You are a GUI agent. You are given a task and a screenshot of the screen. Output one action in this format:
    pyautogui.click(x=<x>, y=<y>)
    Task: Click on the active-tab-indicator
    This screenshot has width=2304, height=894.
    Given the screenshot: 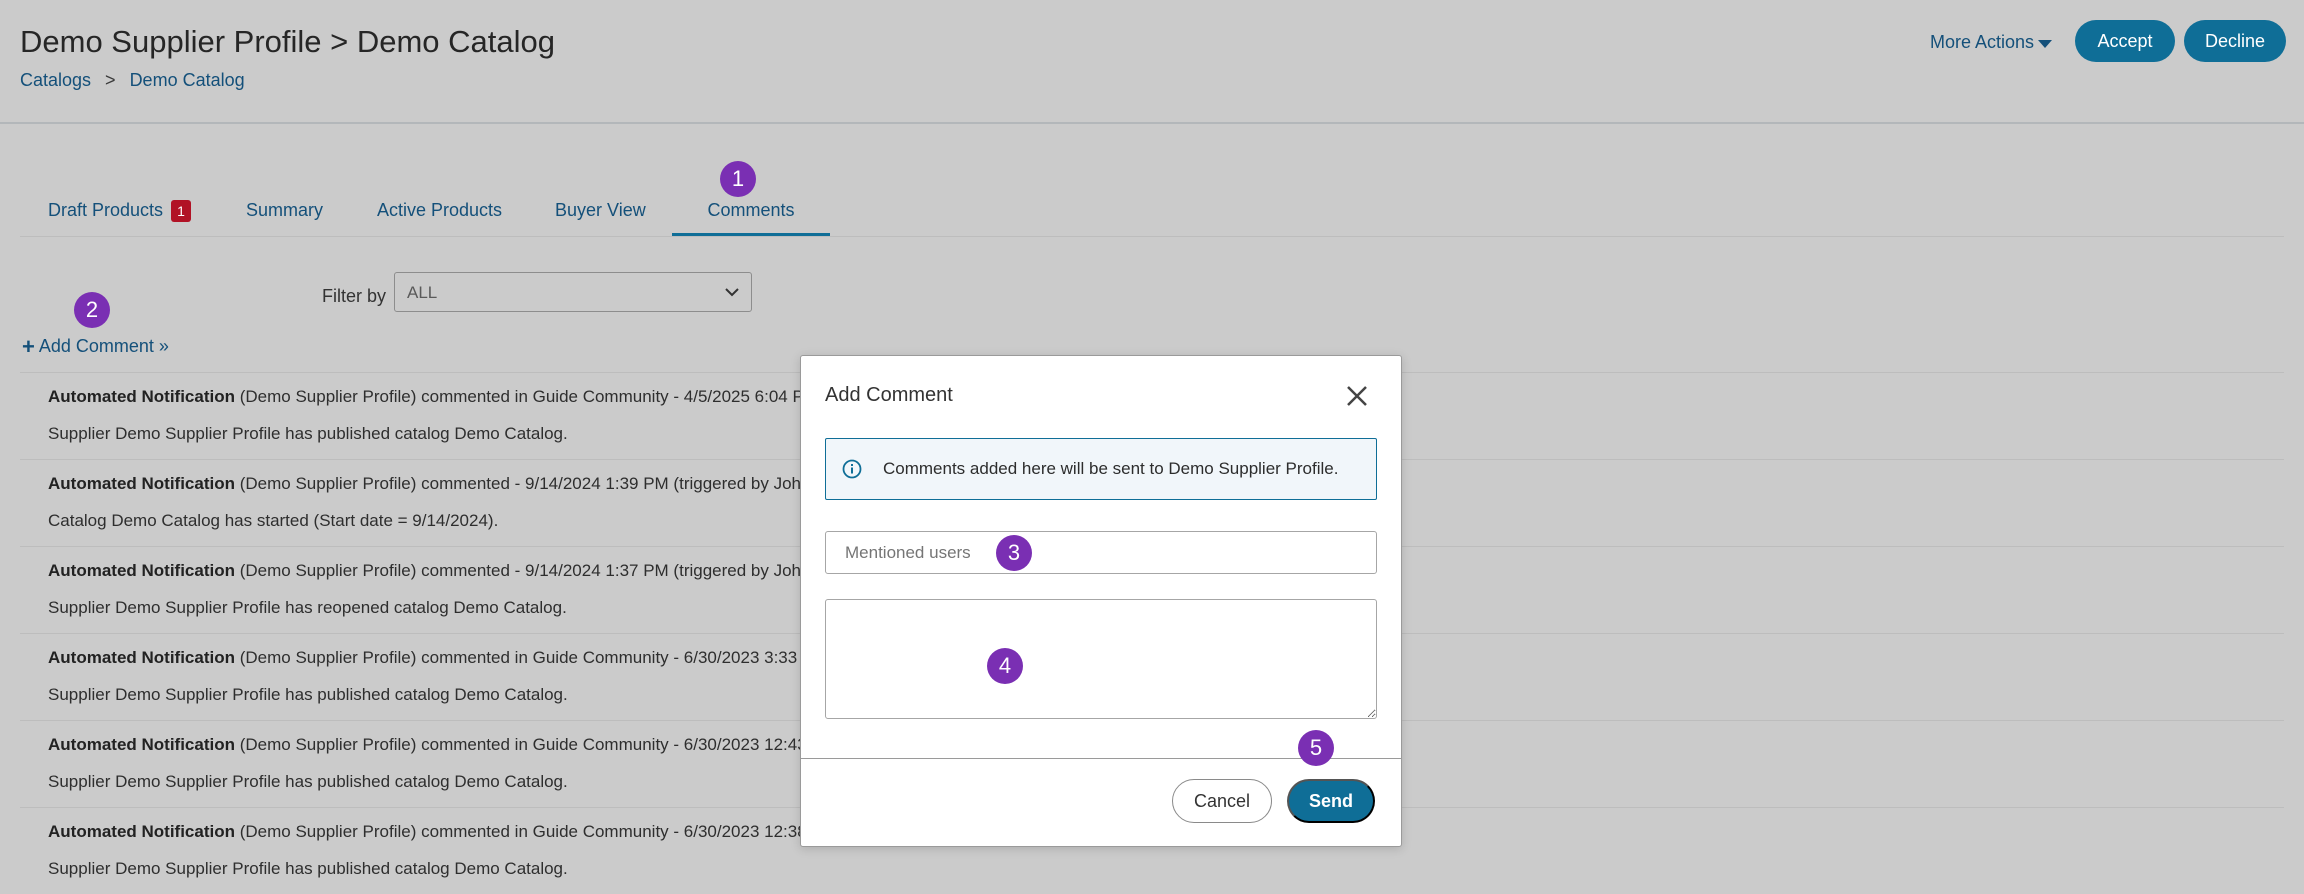 What is the action you would take?
    pyautogui.click(x=751, y=234)
    